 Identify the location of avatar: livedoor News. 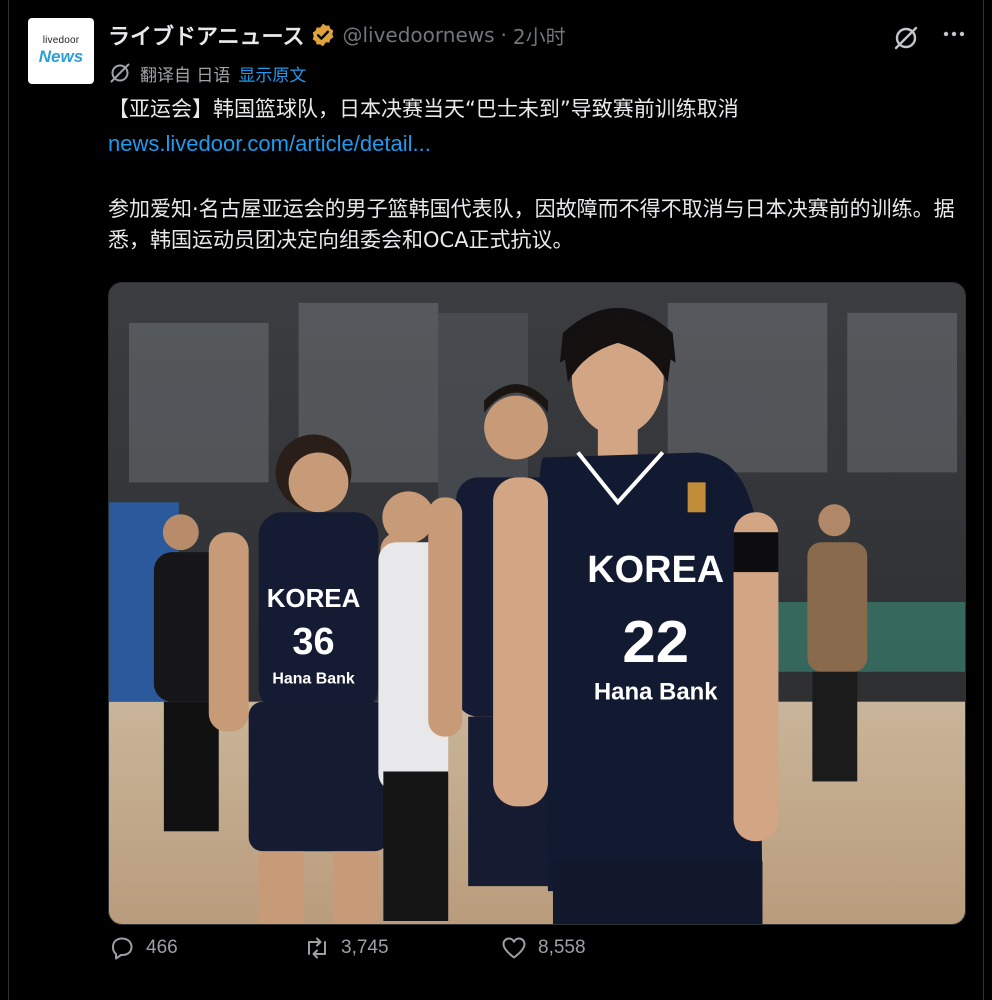
(61, 51).